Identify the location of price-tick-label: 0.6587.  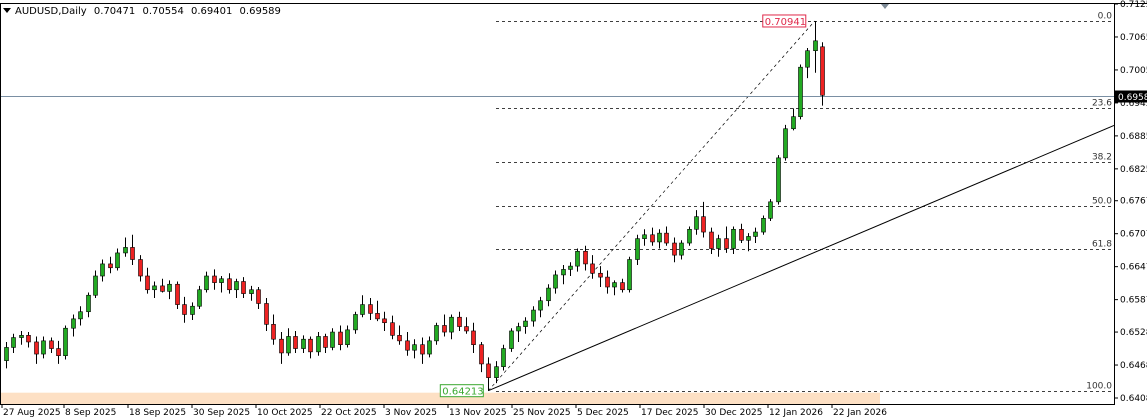
(1133, 301).